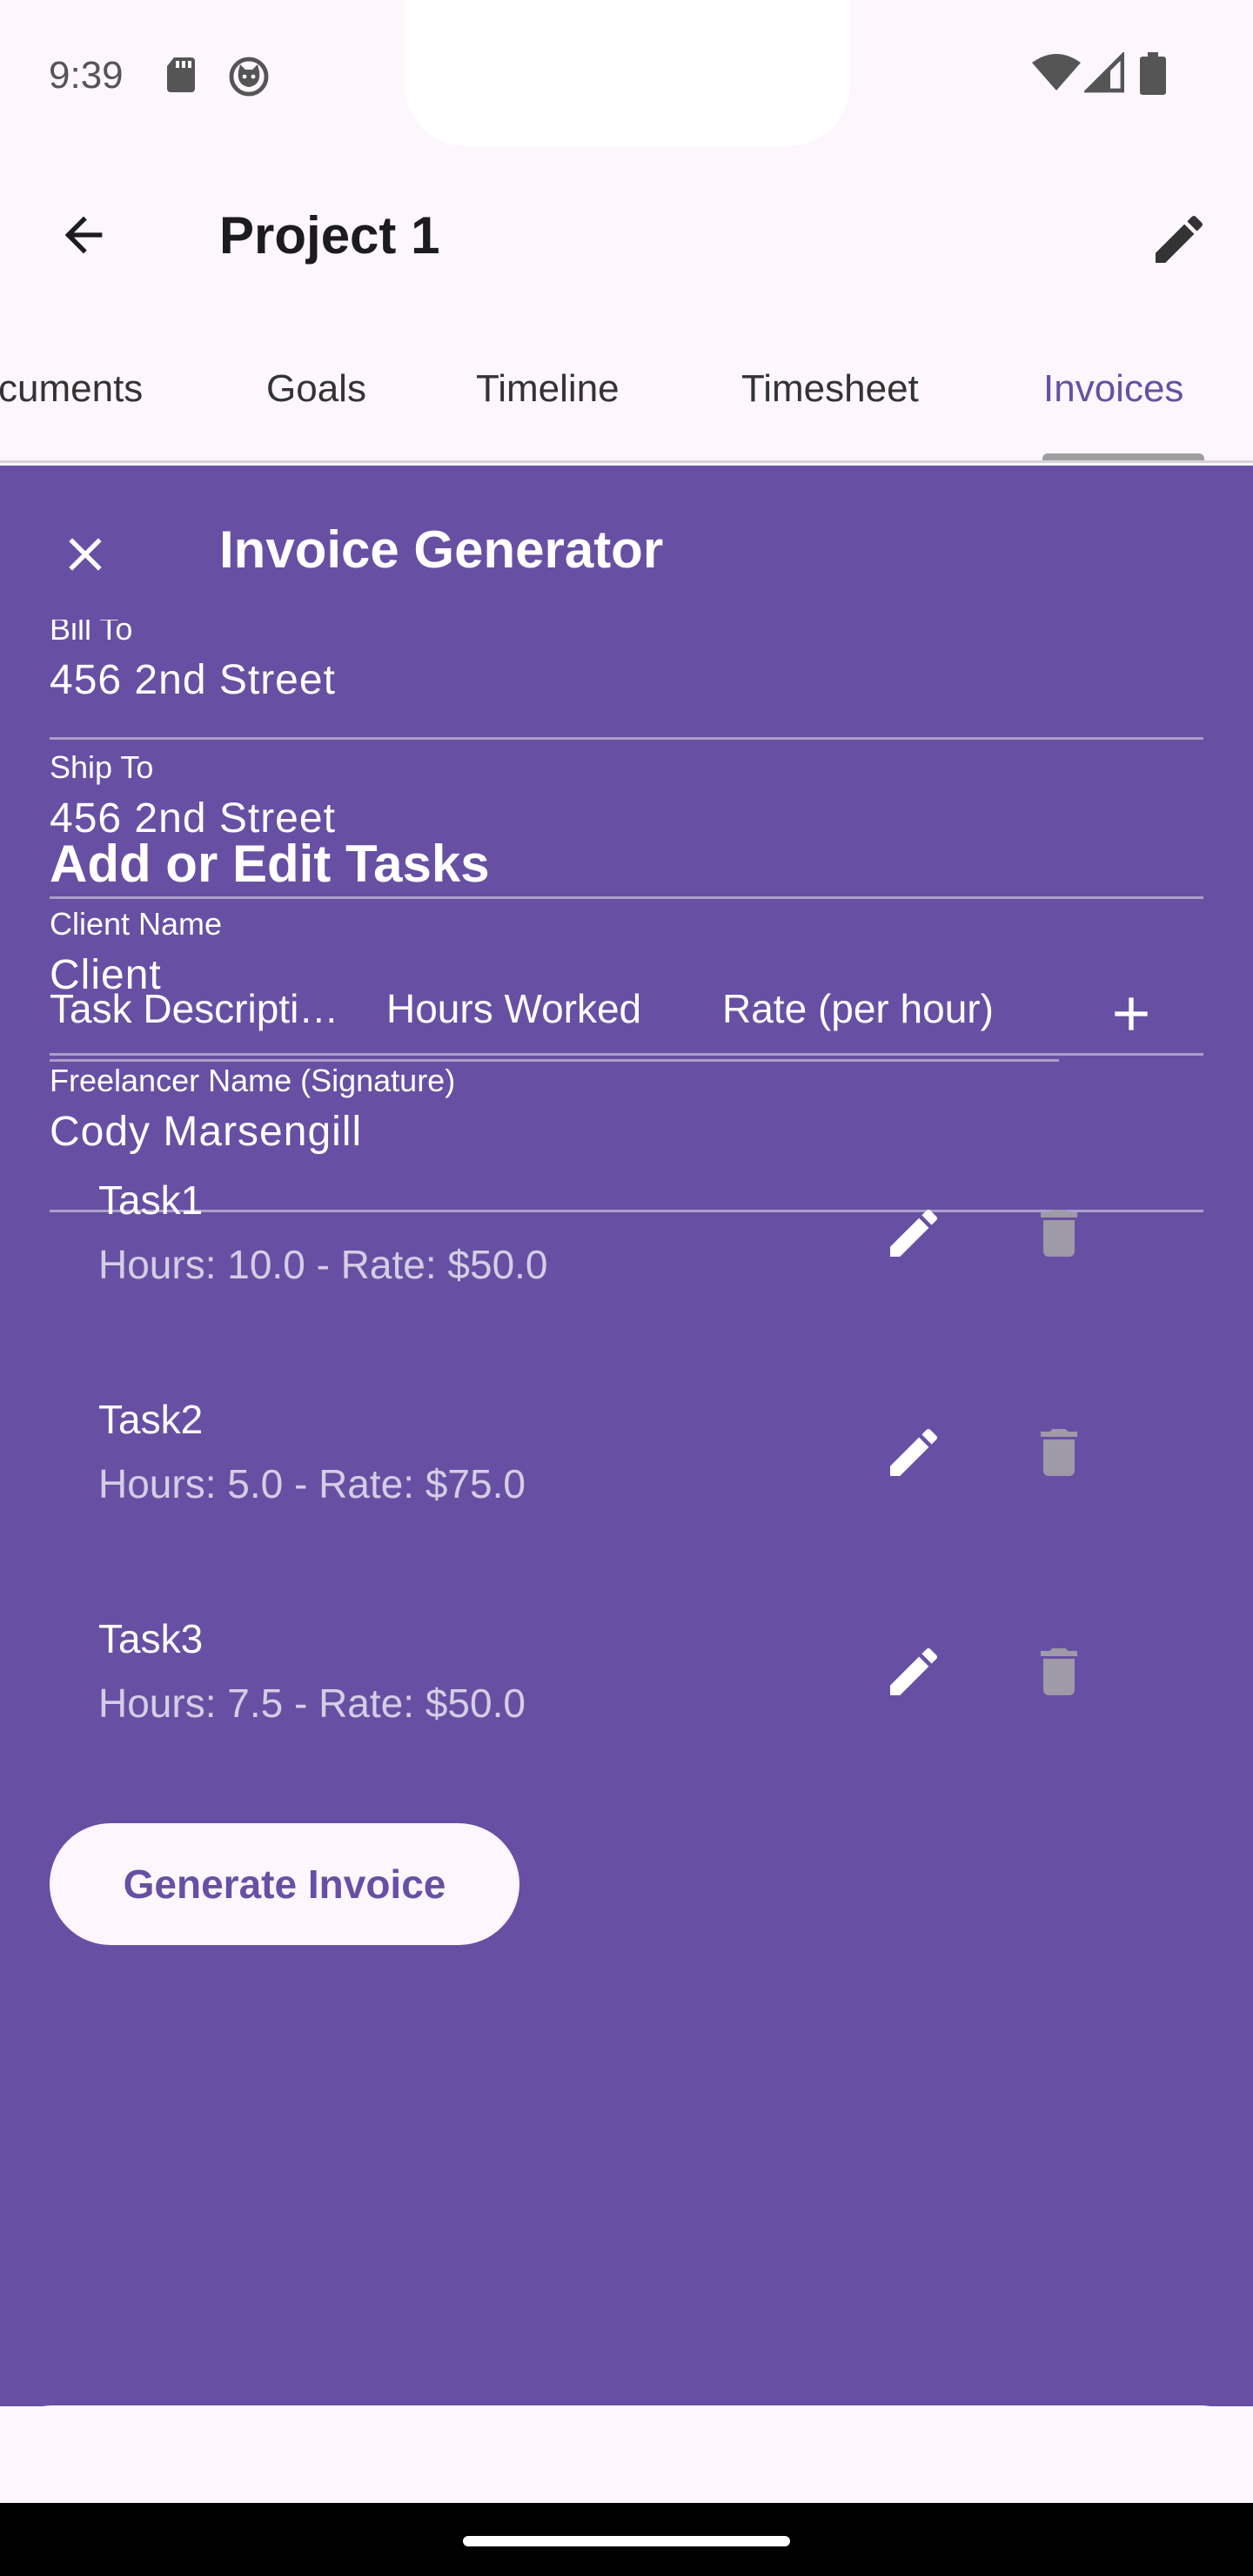 This screenshot has width=1253, height=2576. What do you see at coordinates (253, 1080) in the screenshot?
I see `freelancer-name-label: Freelancer Name (Signature)` at bounding box center [253, 1080].